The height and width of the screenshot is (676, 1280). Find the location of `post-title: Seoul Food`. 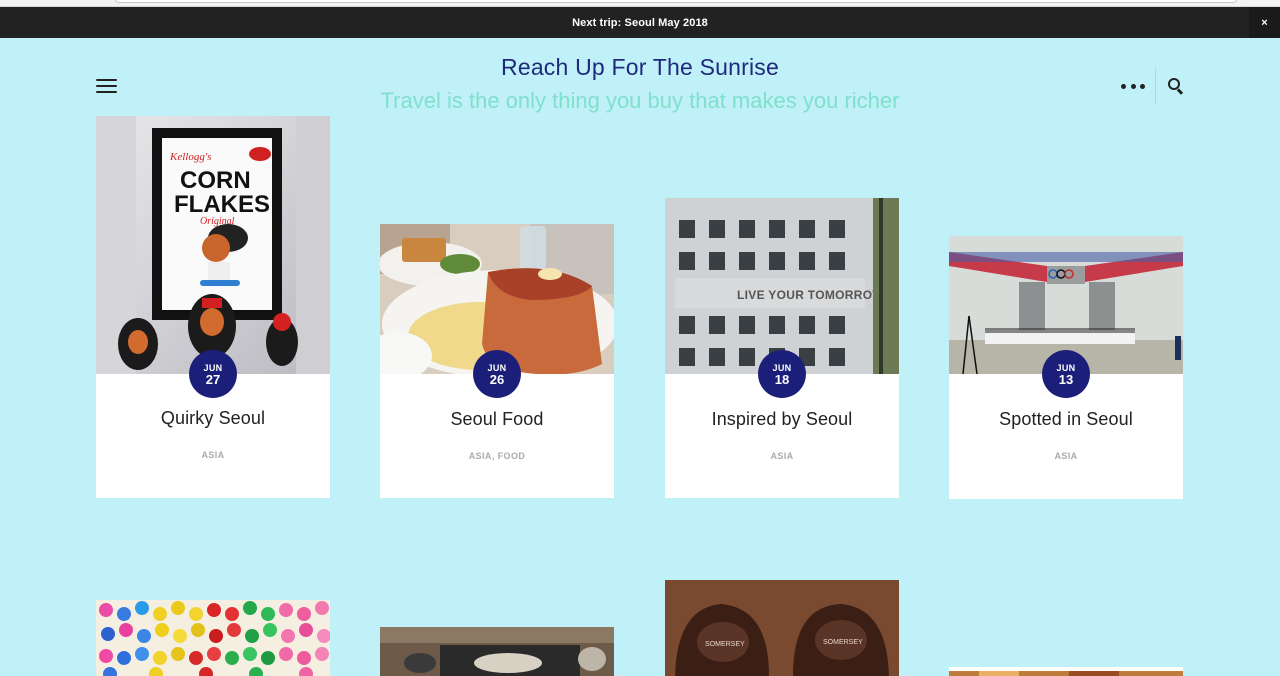

post-title: Seoul Food is located at coordinates (497, 419).